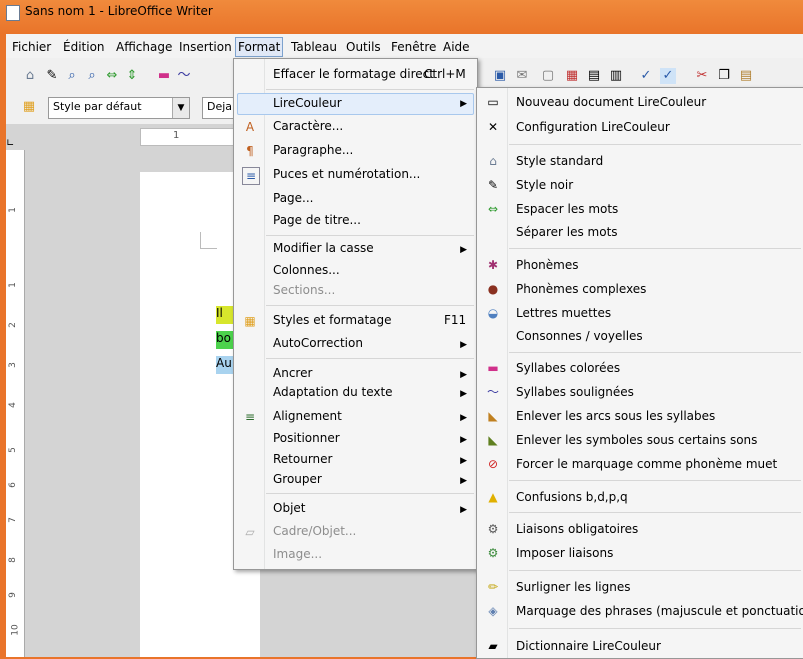 Image resolution: width=803 pixels, height=659 pixels. Describe the element at coordinates (544, 185) in the screenshot. I see `menu-item-style-noir: Style noir` at that location.